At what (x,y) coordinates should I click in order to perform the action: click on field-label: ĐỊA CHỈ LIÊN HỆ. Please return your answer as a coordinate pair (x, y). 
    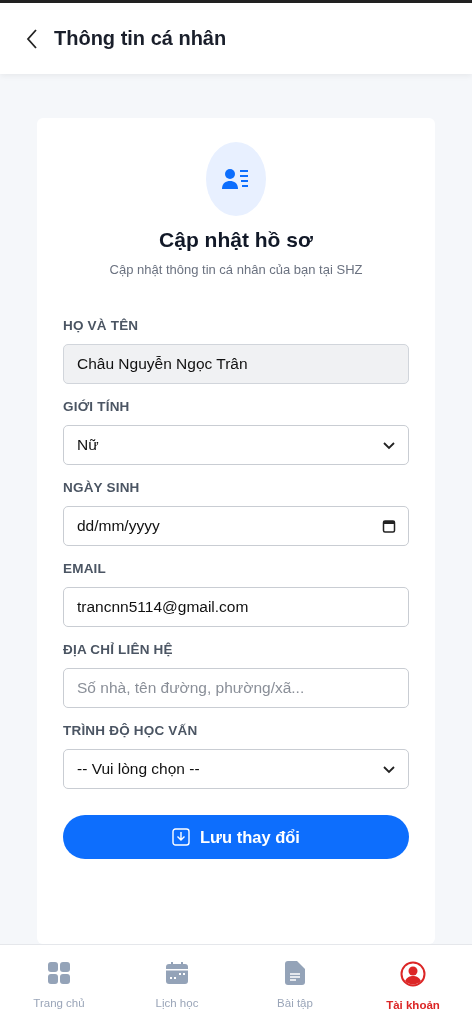
    Looking at the image, I should click on (118, 649).